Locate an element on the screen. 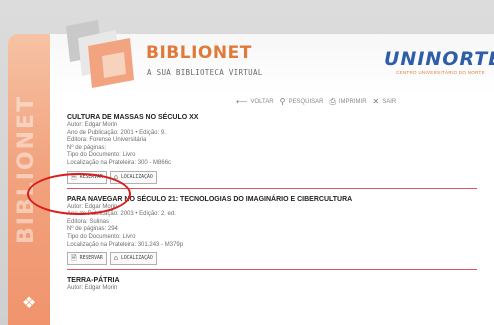  back-button: ⟵ VOLTAR is located at coordinates (255, 102).